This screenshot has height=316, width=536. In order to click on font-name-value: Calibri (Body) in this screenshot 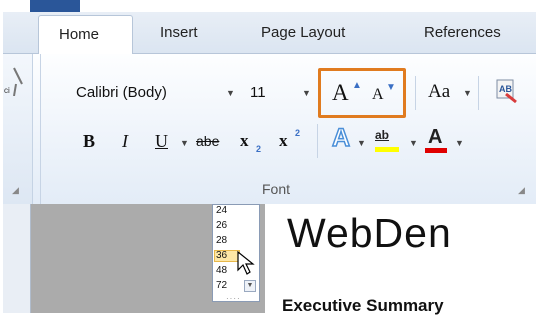, I will do `click(121, 92)`.